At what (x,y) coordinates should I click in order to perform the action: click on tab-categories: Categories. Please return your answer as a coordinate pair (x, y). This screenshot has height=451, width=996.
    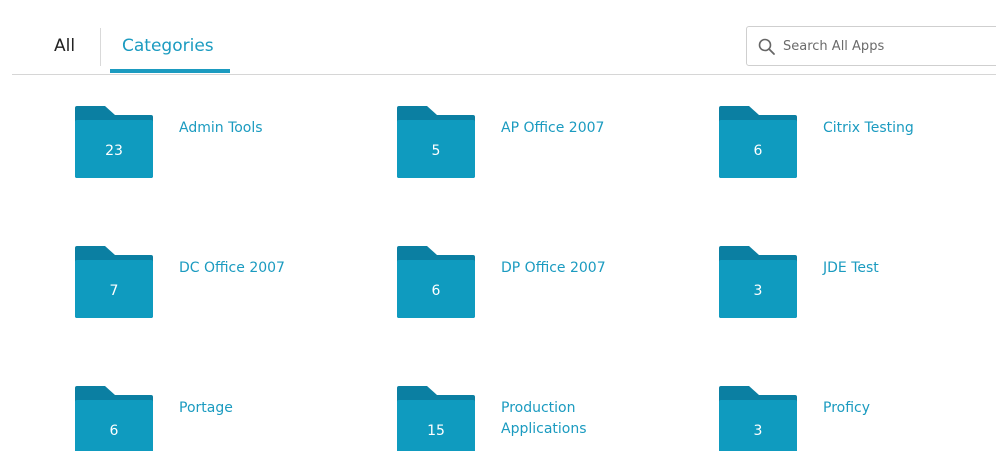
    Looking at the image, I should click on (168, 46).